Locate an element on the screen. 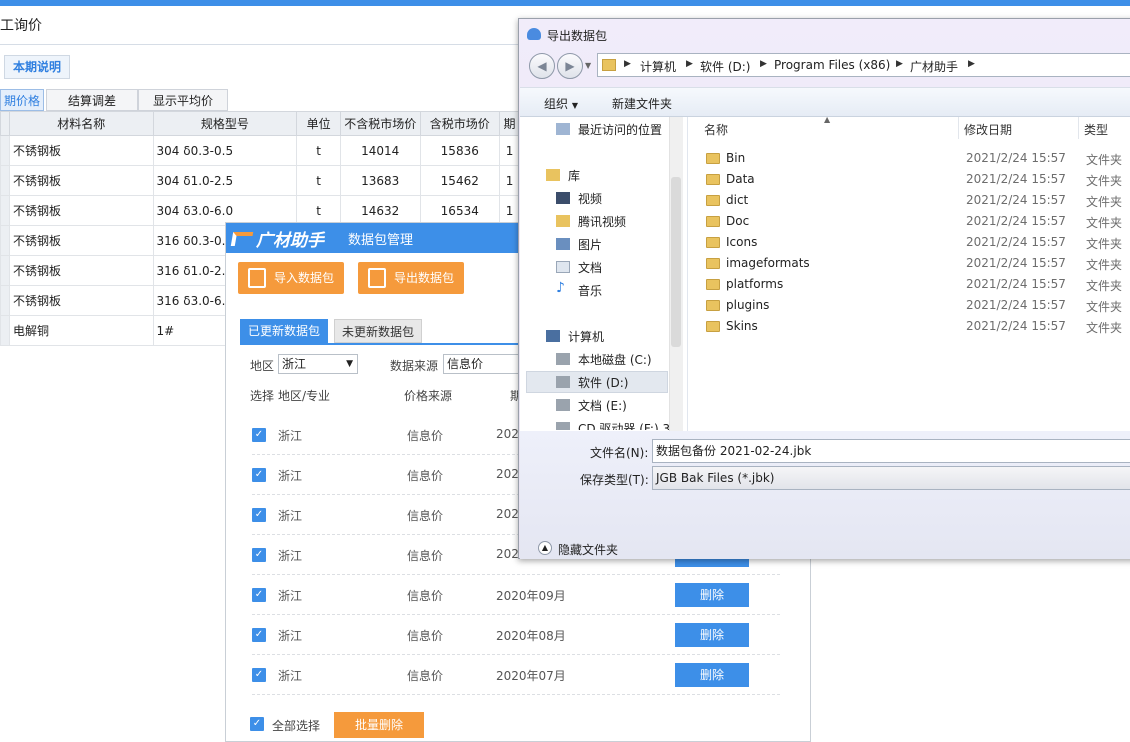  table-cell: 304 δ0.3-0.5 is located at coordinates (225, 150).